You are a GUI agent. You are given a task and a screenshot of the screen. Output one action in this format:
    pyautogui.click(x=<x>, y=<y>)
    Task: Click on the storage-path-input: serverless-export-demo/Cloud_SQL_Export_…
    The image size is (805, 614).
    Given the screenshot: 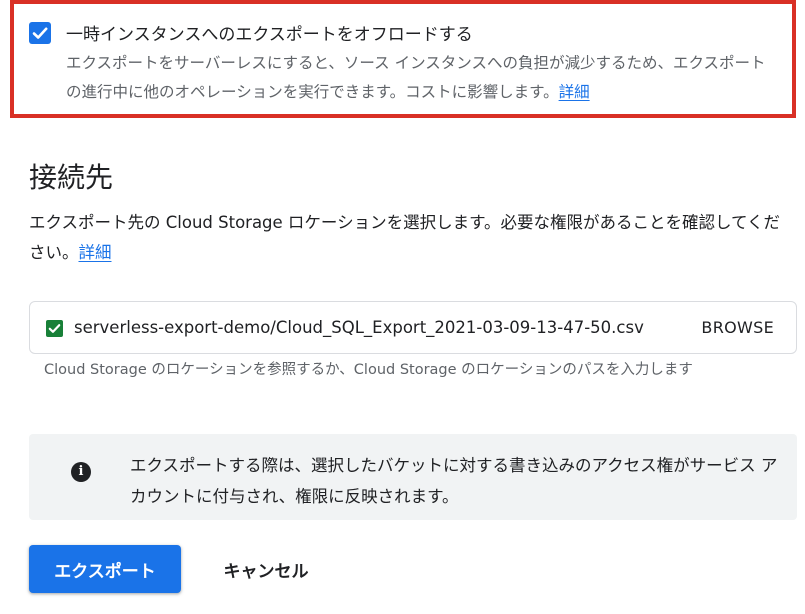 What is the action you would take?
    pyautogui.click(x=370, y=328)
    